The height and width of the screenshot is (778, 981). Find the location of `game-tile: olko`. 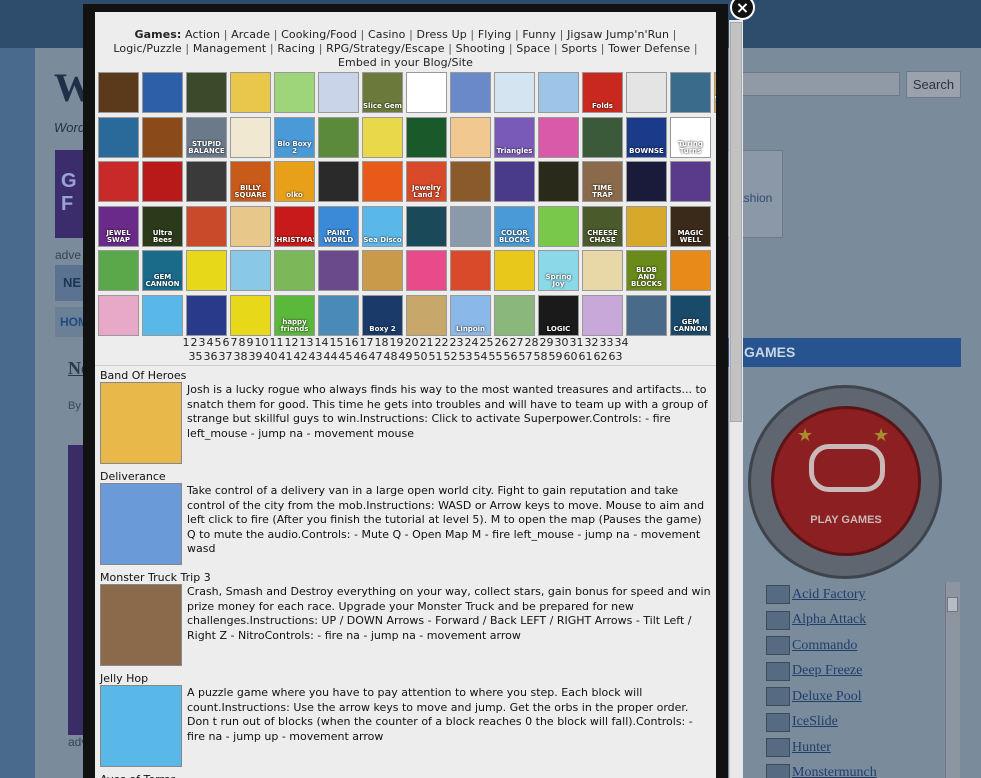

game-tile: olko is located at coordinates (294, 182).